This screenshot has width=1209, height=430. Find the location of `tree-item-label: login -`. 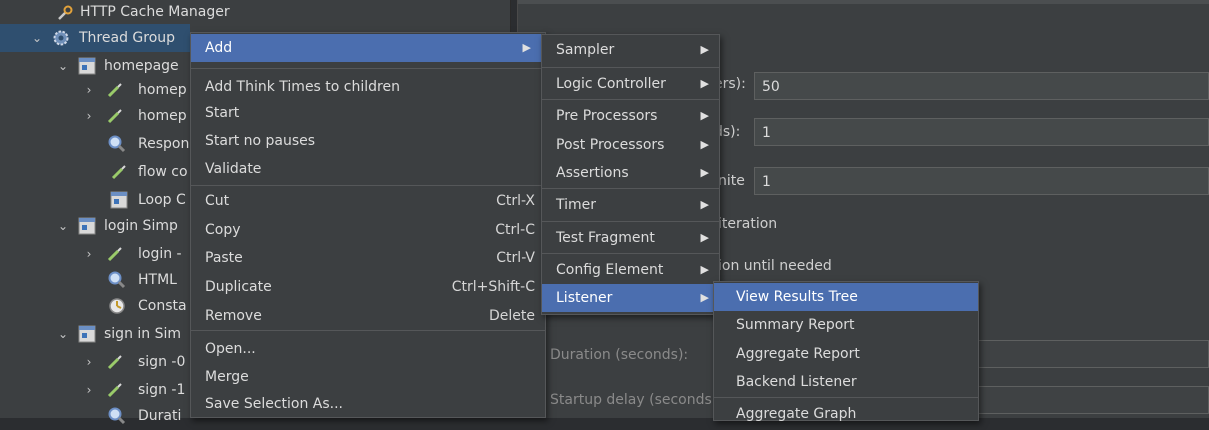

tree-item-label: login - is located at coordinates (160, 254).